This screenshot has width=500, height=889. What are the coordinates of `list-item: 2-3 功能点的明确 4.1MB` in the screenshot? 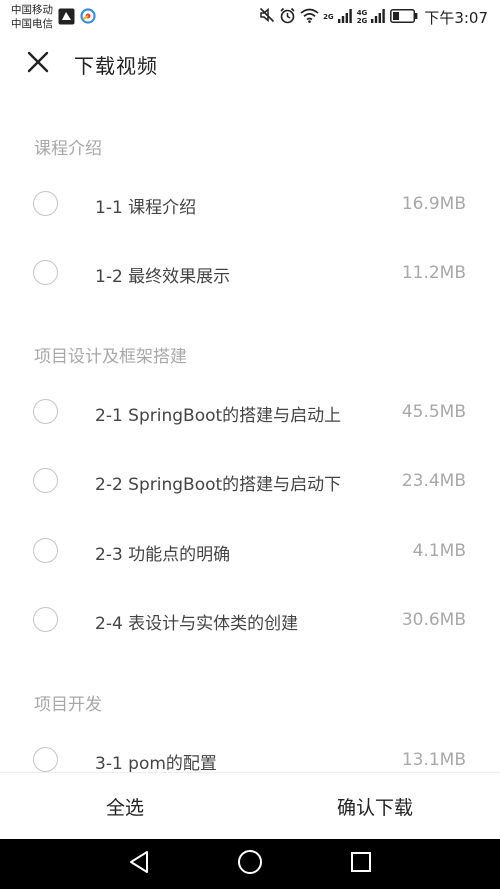 It's located at (250, 551).